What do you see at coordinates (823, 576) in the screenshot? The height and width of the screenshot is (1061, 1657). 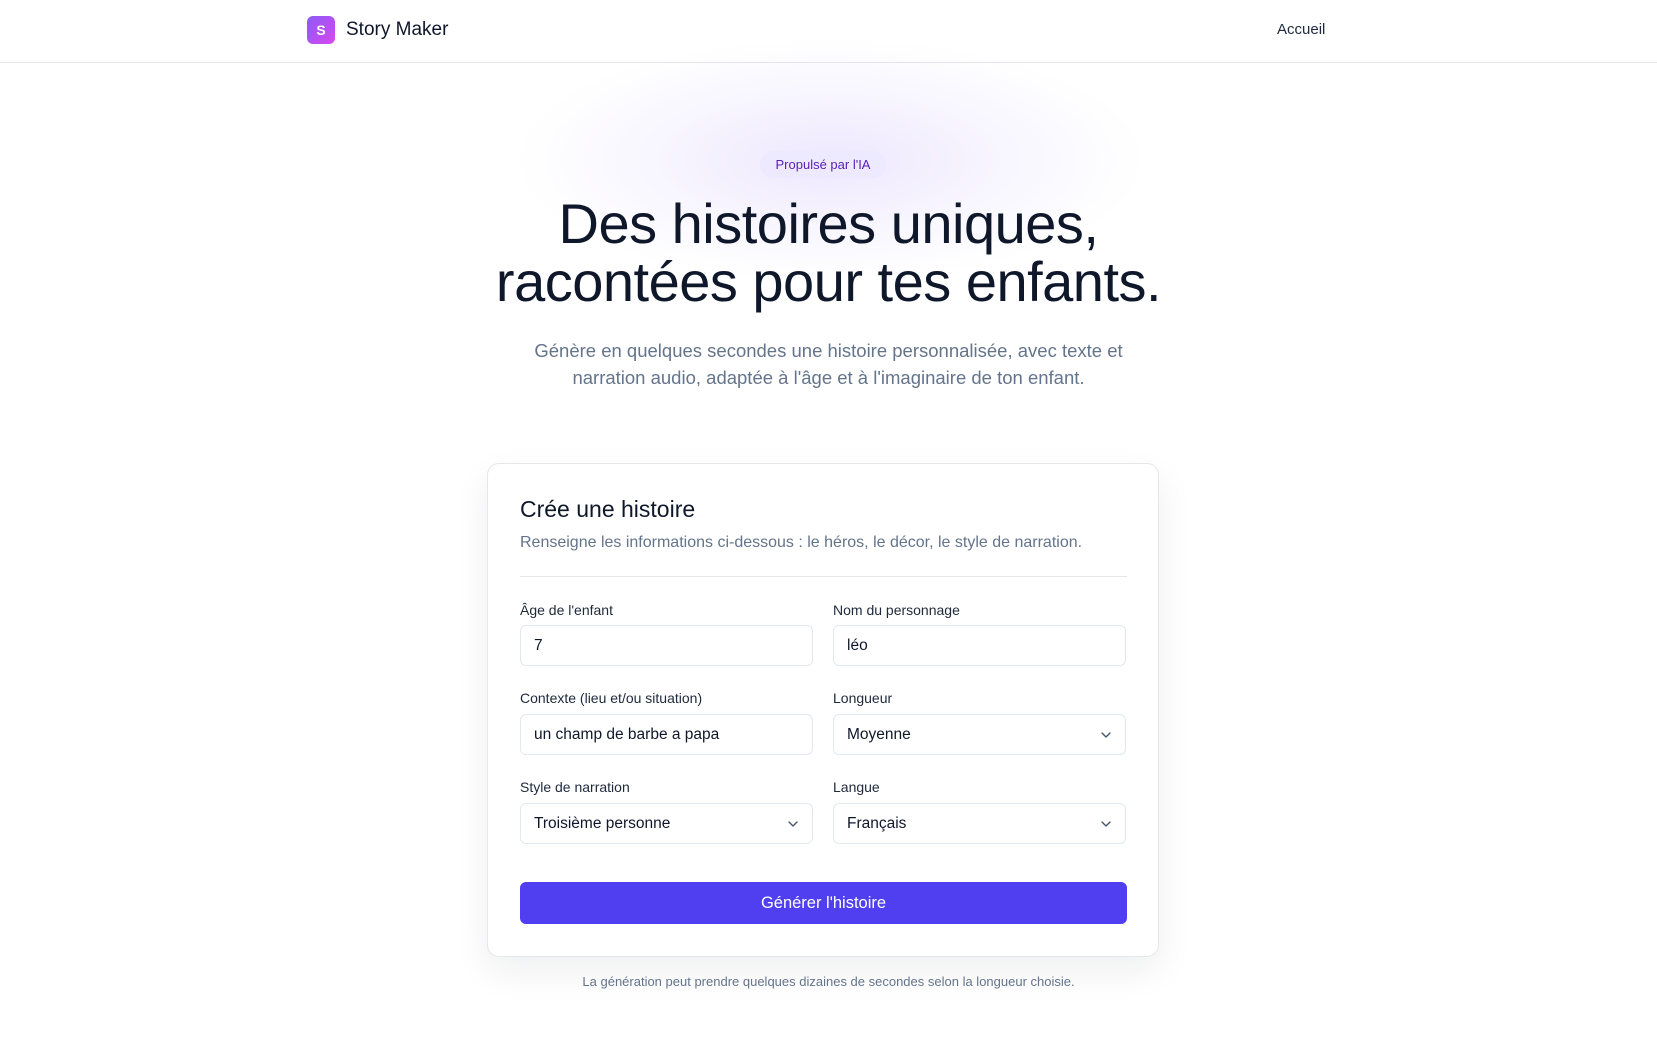 I see `form-divider` at bounding box center [823, 576].